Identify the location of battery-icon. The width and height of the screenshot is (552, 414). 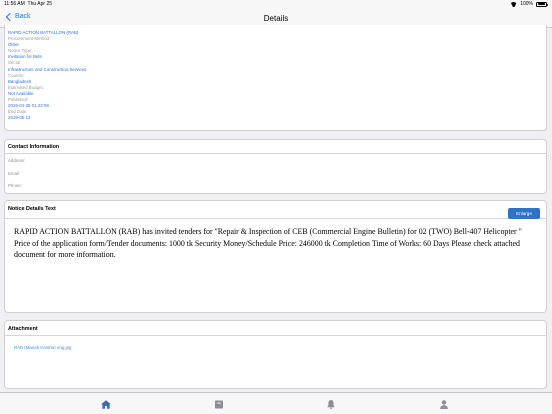
(542, 4).